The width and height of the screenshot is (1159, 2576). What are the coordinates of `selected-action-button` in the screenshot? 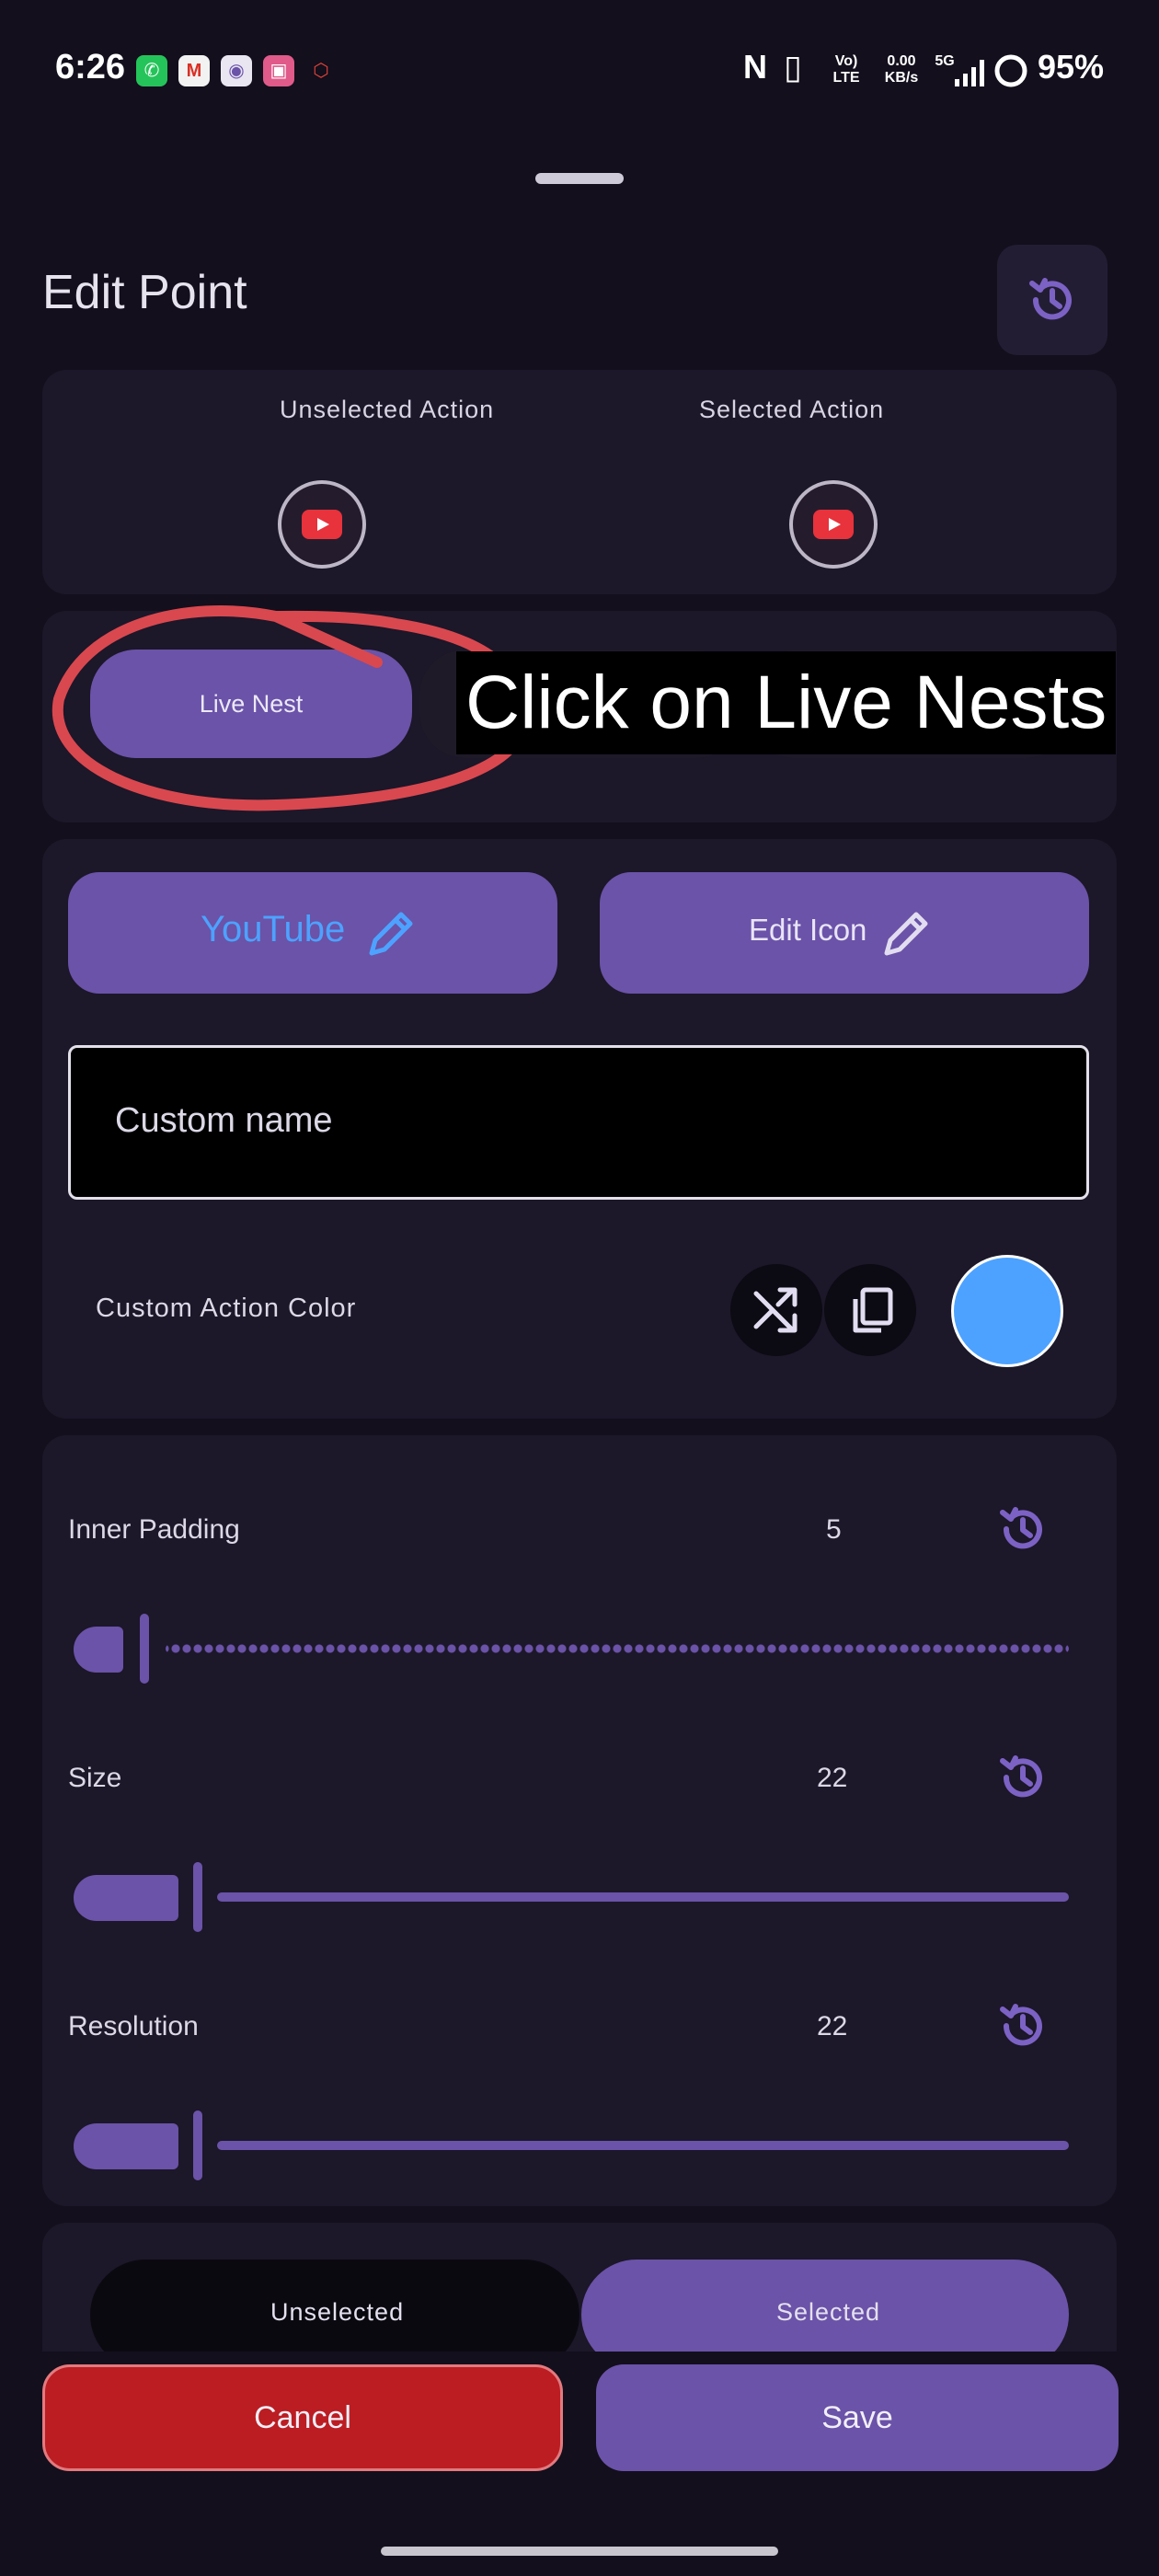 It's located at (833, 524).